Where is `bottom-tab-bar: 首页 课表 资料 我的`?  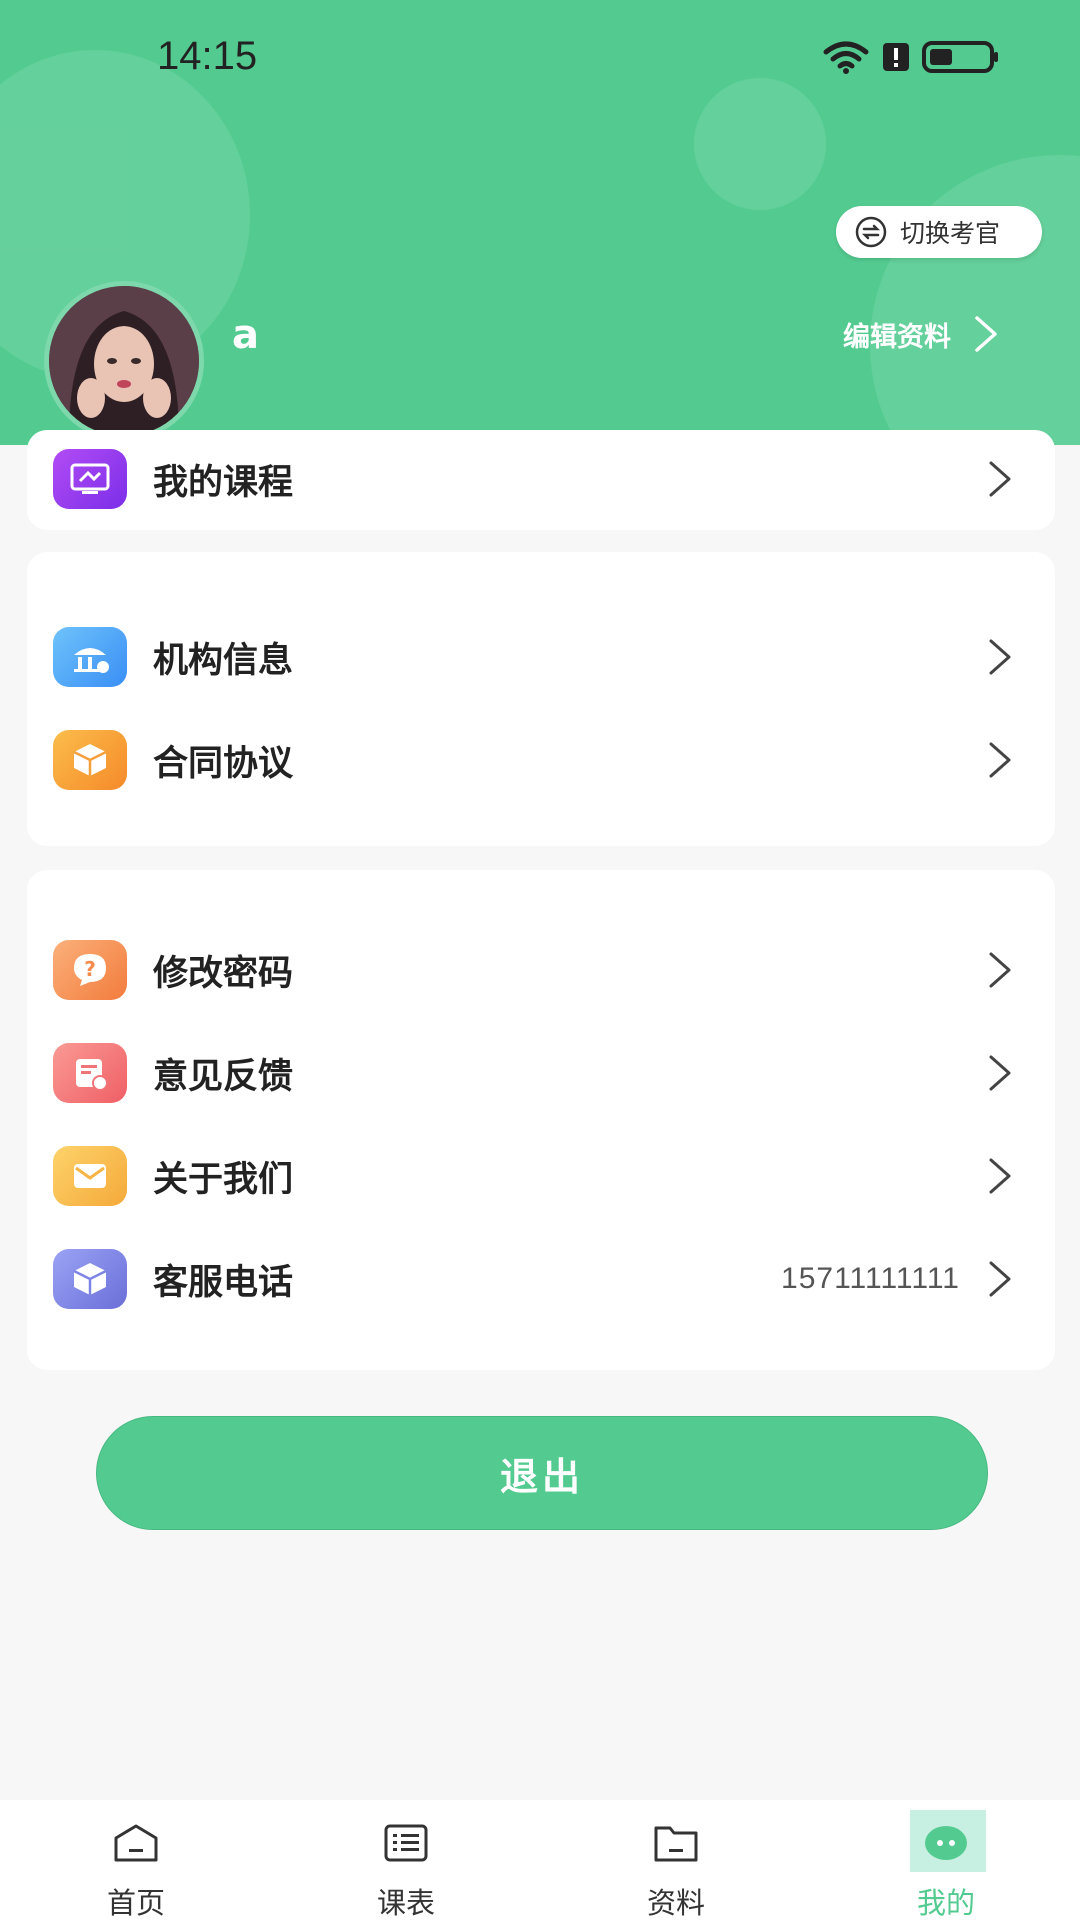 bottom-tab-bar: 首页 课表 资料 我的 is located at coordinates (540, 1860).